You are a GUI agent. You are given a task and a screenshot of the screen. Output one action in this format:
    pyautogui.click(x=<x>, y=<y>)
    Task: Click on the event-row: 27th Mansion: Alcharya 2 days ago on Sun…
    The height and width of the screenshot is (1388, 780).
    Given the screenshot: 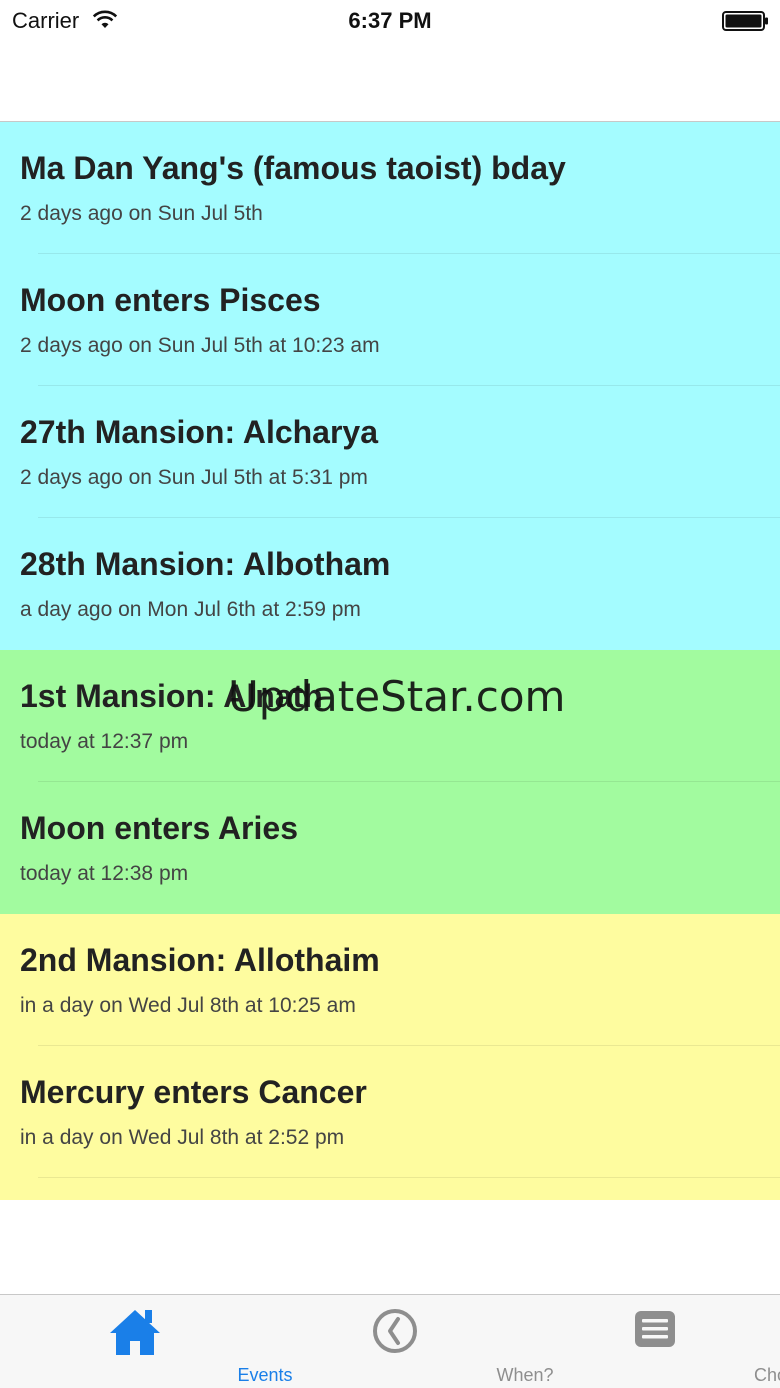 What is the action you would take?
    pyautogui.click(x=390, y=452)
    